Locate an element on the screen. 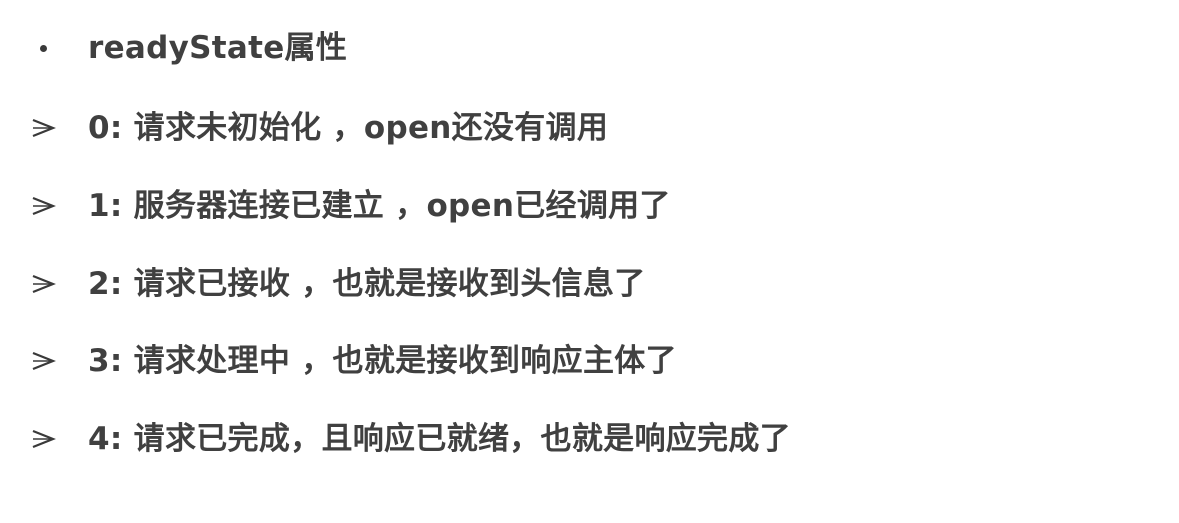 The height and width of the screenshot is (523, 1179). dot-bullet-icon is located at coordinates (43, 48).